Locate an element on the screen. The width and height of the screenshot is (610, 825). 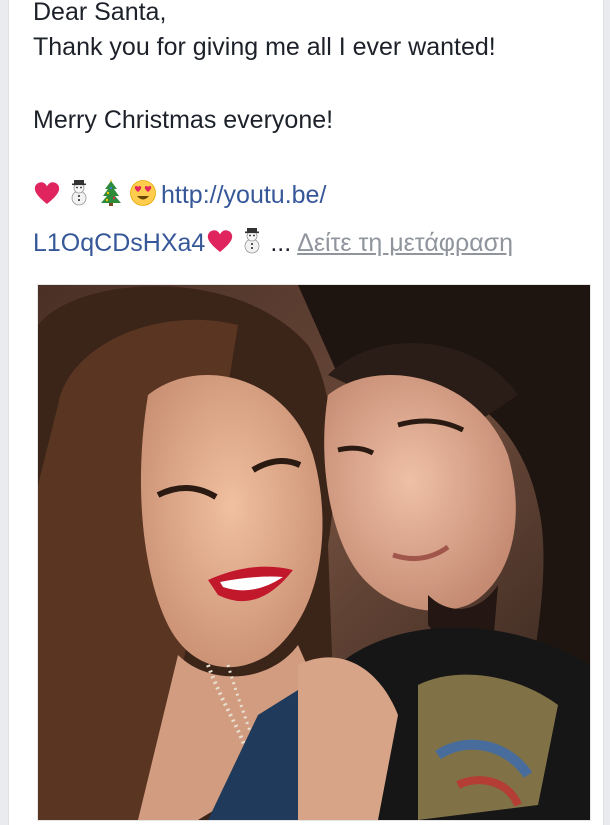
post-line-emojis-link: http://youtu.be/ is located at coordinates (179, 195).